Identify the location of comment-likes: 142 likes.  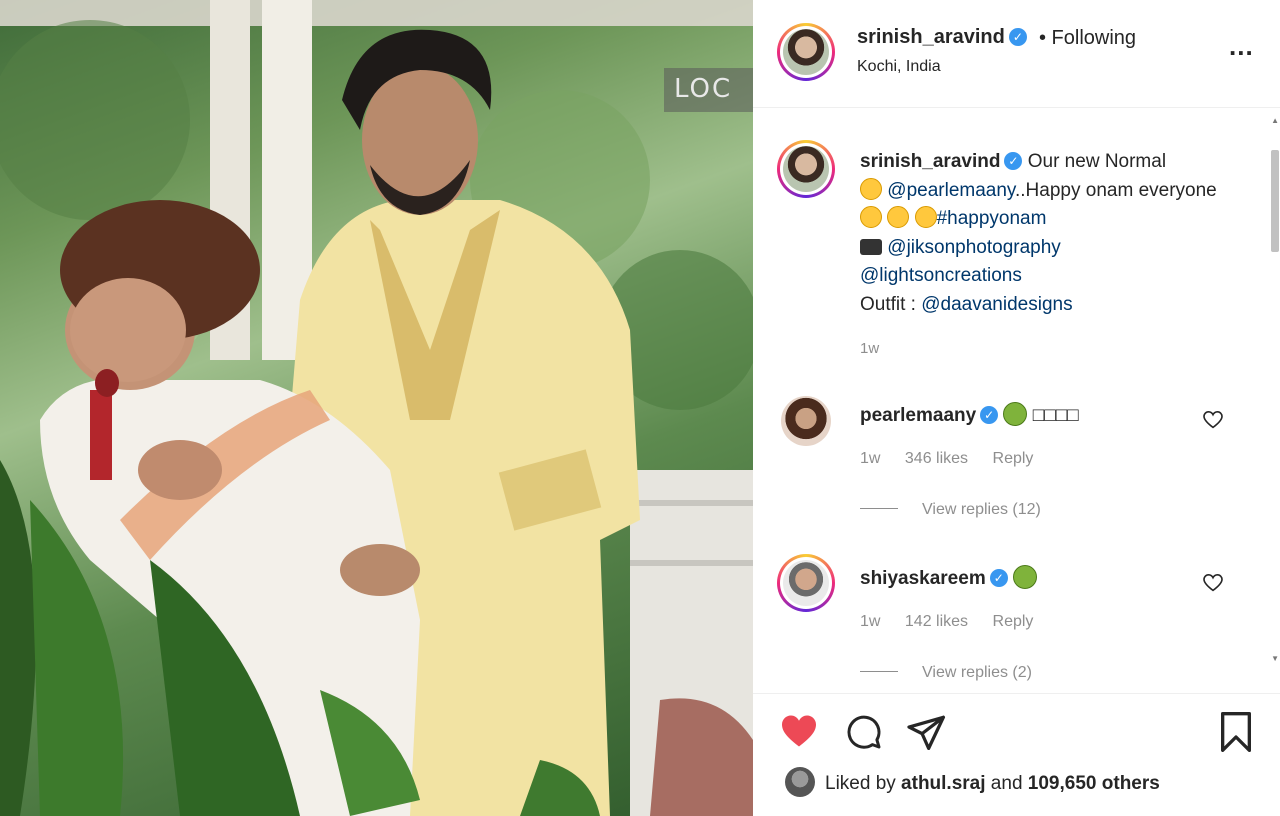
(936, 621).